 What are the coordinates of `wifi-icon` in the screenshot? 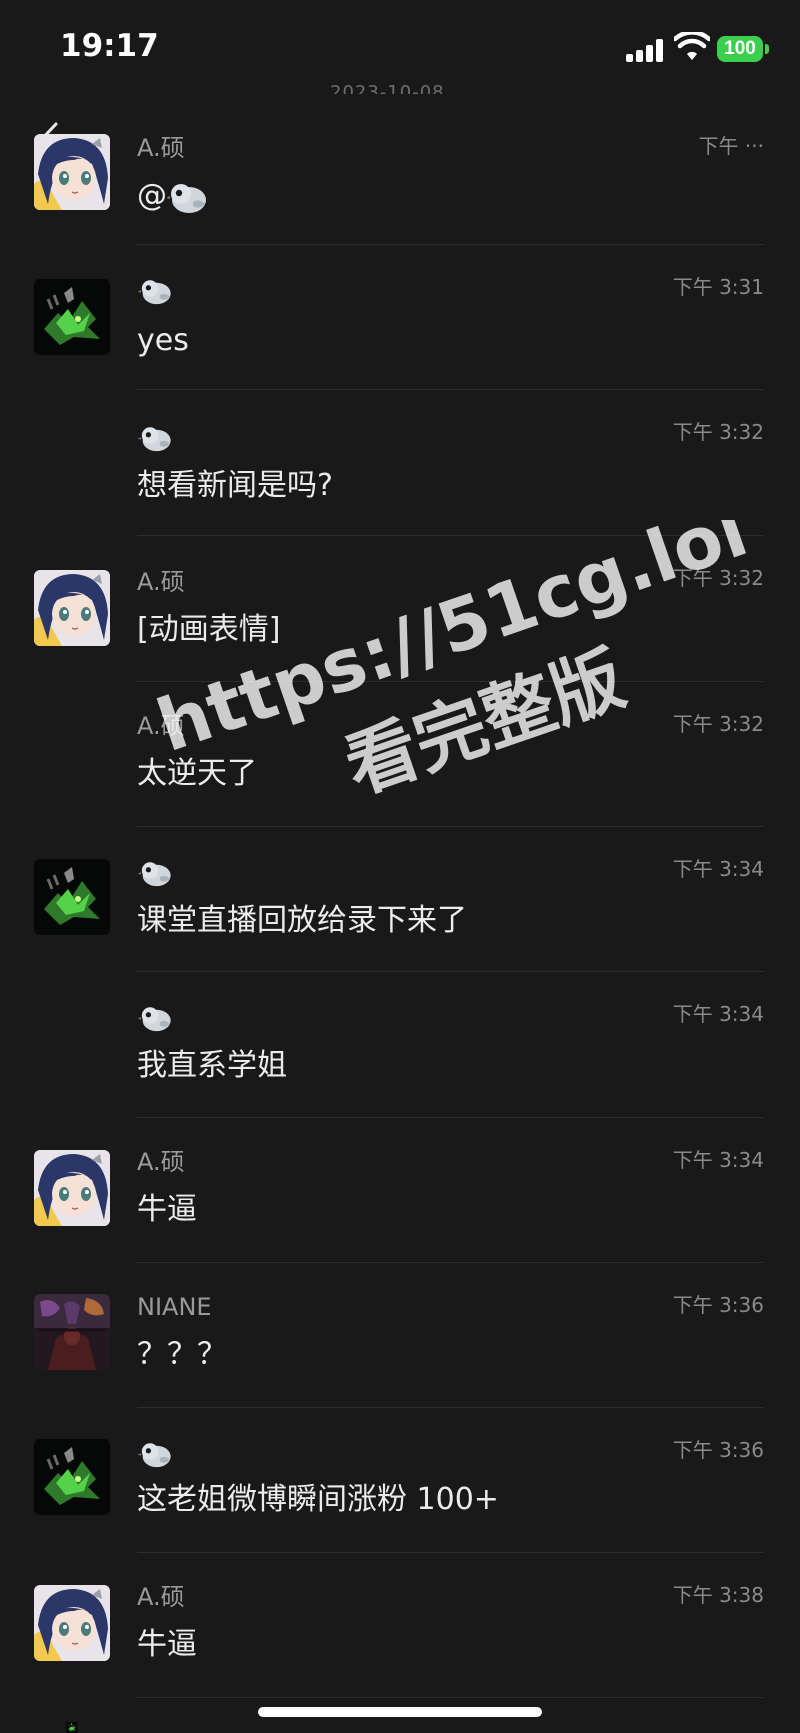 It's located at (692, 46).